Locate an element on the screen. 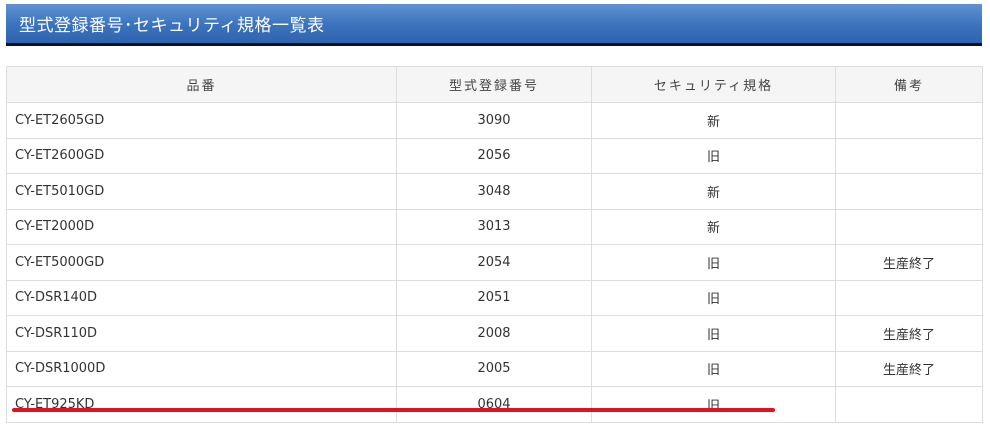 The height and width of the screenshot is (426, 990). part-number-cell: CY-DSR140D is located at coordinates (201, 297).